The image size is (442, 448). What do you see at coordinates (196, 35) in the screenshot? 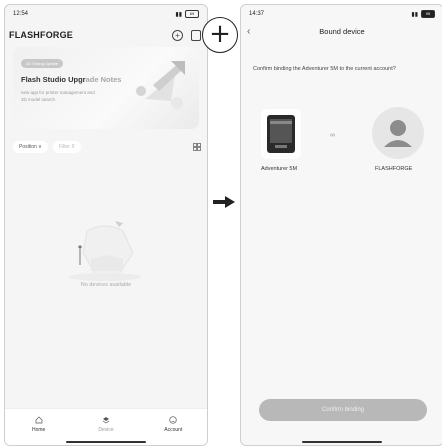
I see `message-icon` at bounding box center [196, 35].